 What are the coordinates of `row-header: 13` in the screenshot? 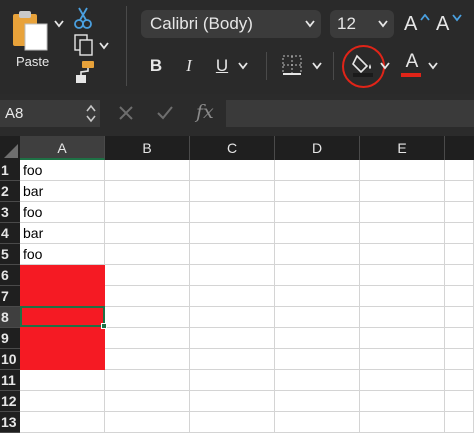 It's located at (10, 422).